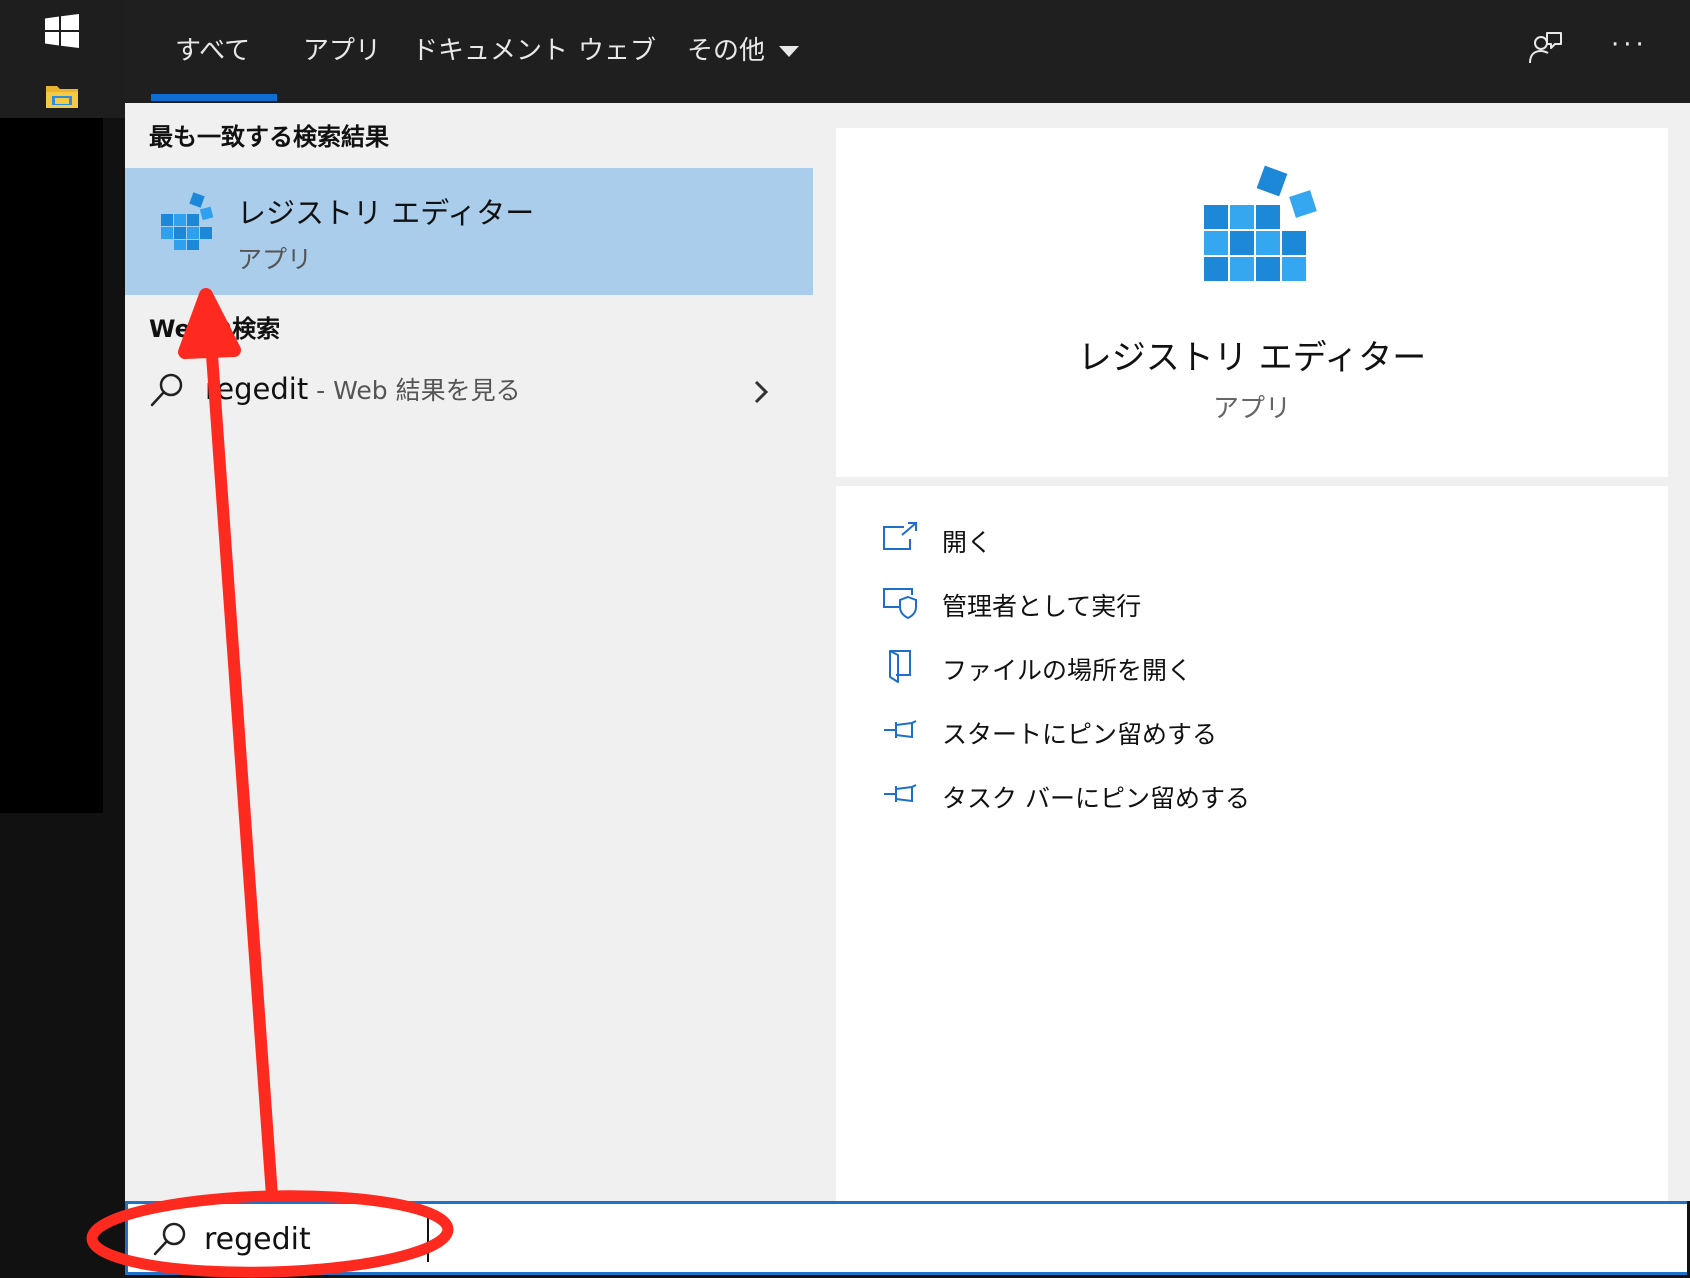  Describe the element at coordinates (1251, 409) in the screenshot. I see `preview-app-type: アプリ` at that location.